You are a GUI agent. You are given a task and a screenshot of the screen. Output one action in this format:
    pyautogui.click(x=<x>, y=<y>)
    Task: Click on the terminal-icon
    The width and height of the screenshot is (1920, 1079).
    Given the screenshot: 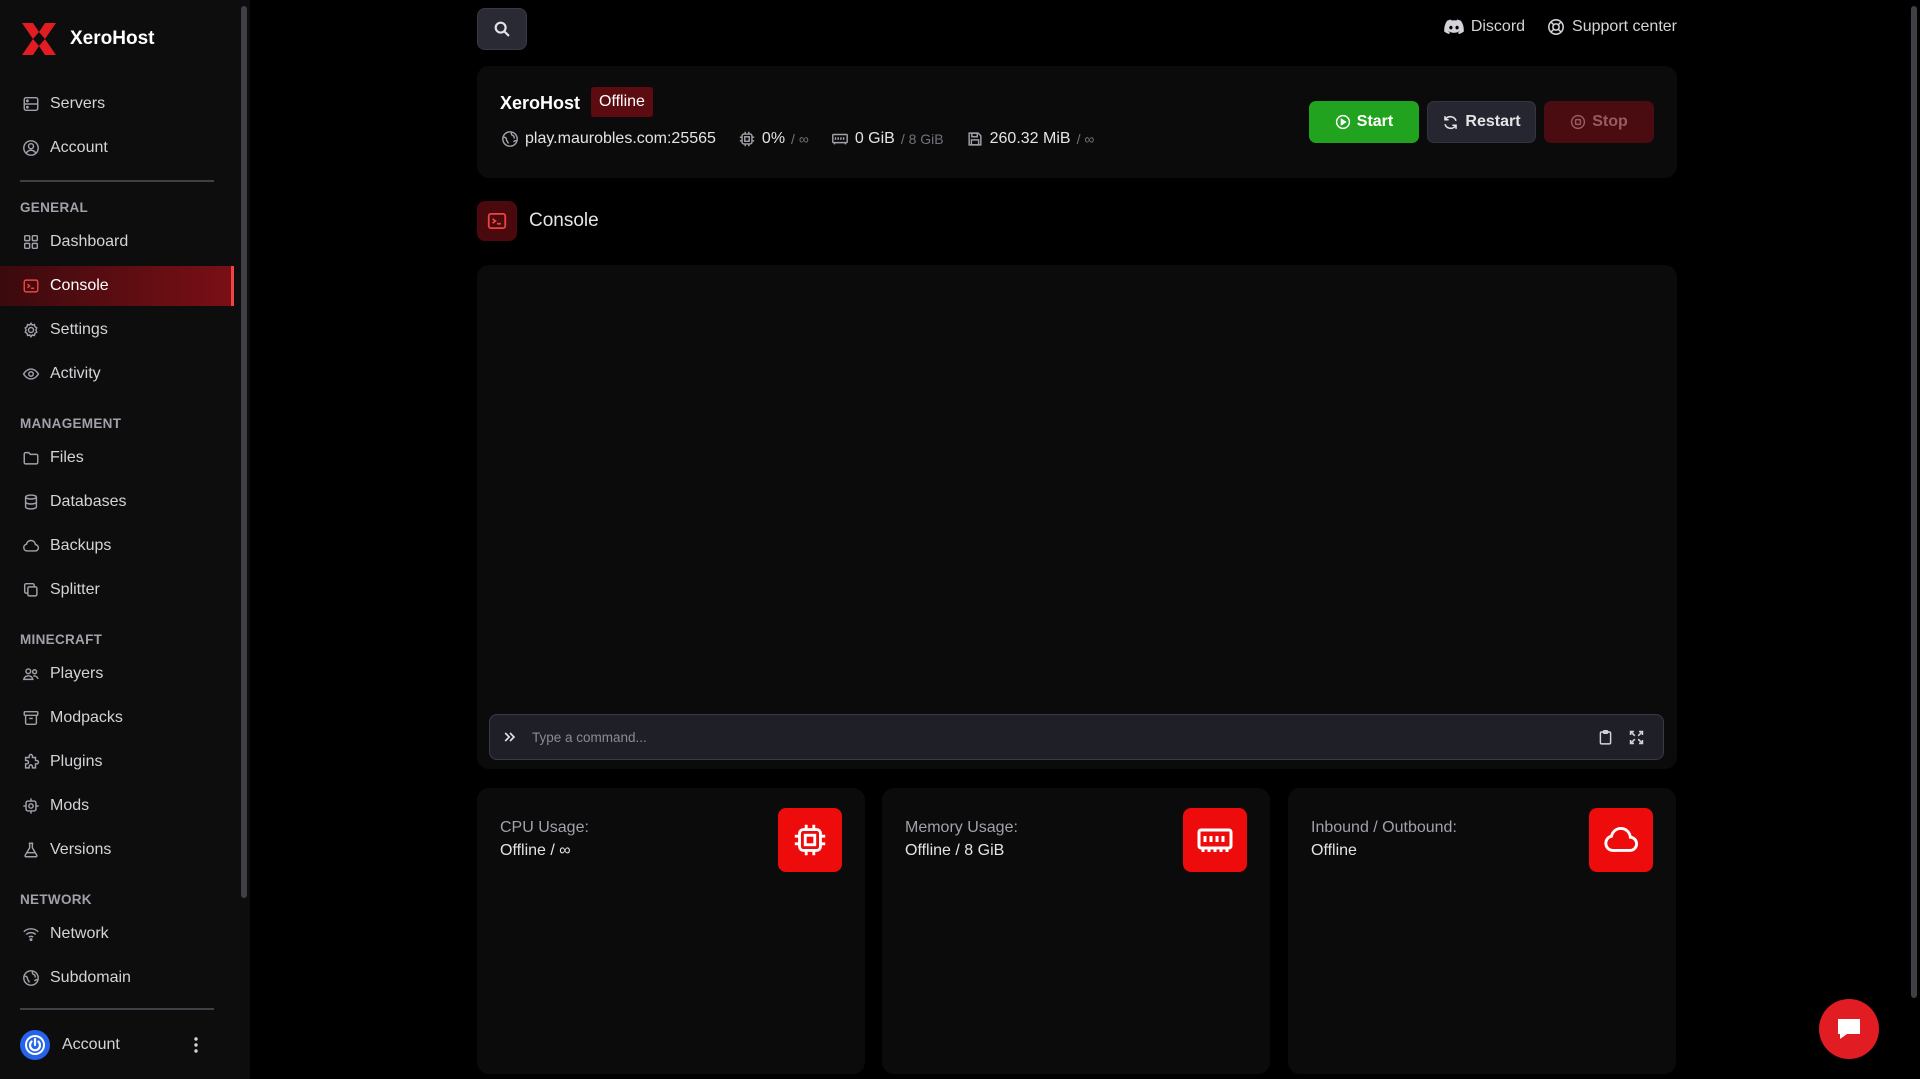 What is the action you would take?
    pyautogui.click(x=31, y=286)
    